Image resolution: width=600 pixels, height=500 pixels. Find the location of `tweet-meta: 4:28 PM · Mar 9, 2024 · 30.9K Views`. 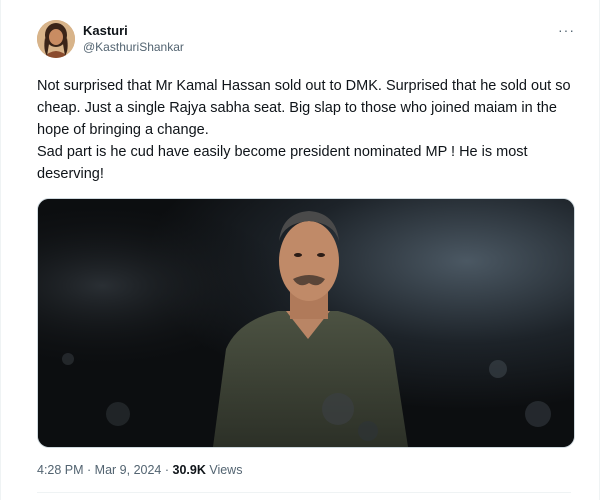

tweet-meta: 4:28 PM · Mar 9, 2024 · 30.9K Views is located at coordinates (139, 470).